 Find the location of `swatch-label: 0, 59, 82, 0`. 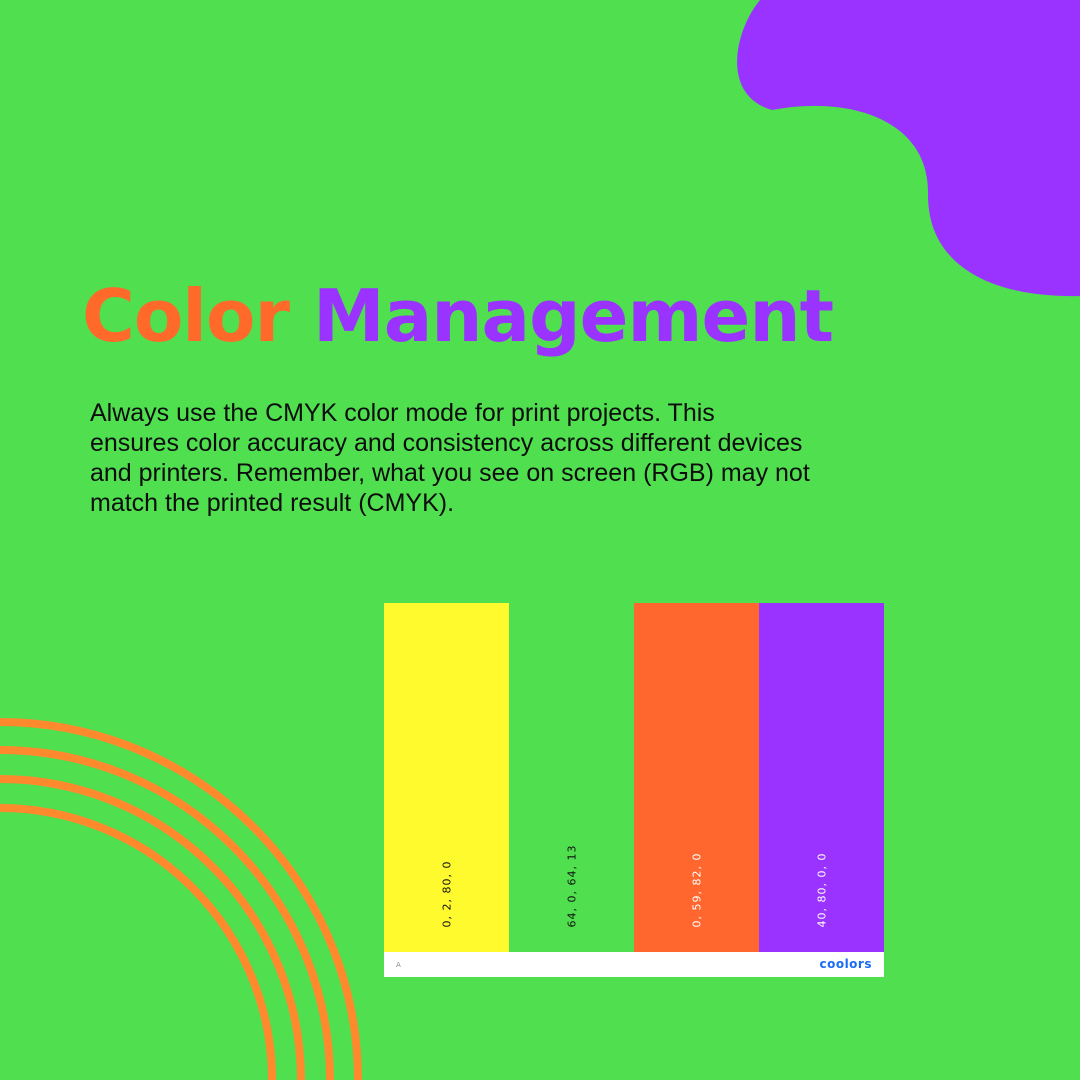

swatch-label: 0, 59, 82, 0 is located at coordinates (696, 890).